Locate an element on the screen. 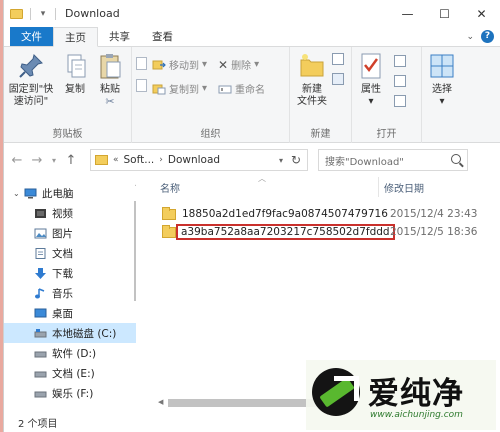 Image resolution: width=500 pixels, height=432 pixels. nav-item-drive-d: 软件 (D:) is located at coordinates (70, 353).